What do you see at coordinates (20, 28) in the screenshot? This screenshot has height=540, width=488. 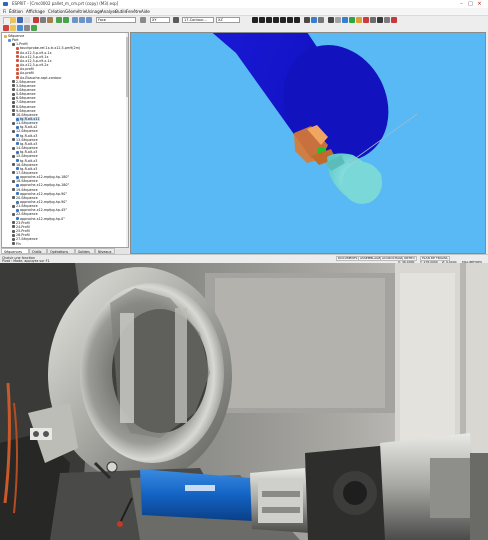 I see `properties-icon` at bounding box center [20, 28].